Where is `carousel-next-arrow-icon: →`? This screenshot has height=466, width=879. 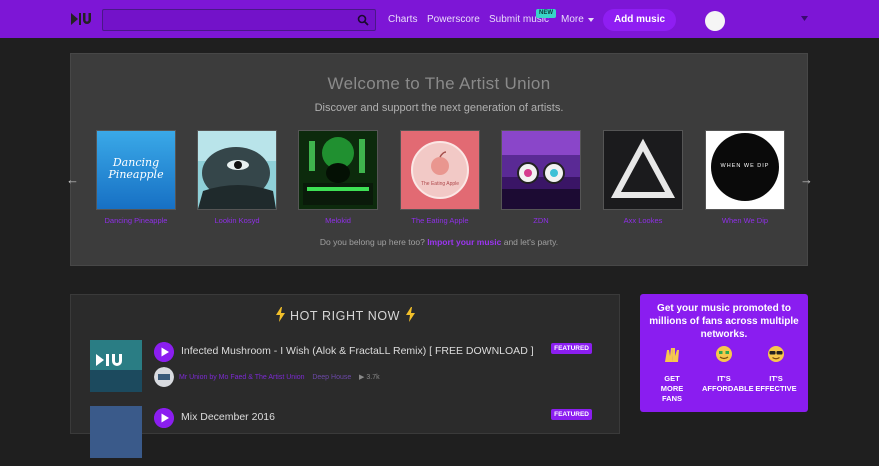
carousel-next-arrow-icon: → is located at coordinates (806, 179).